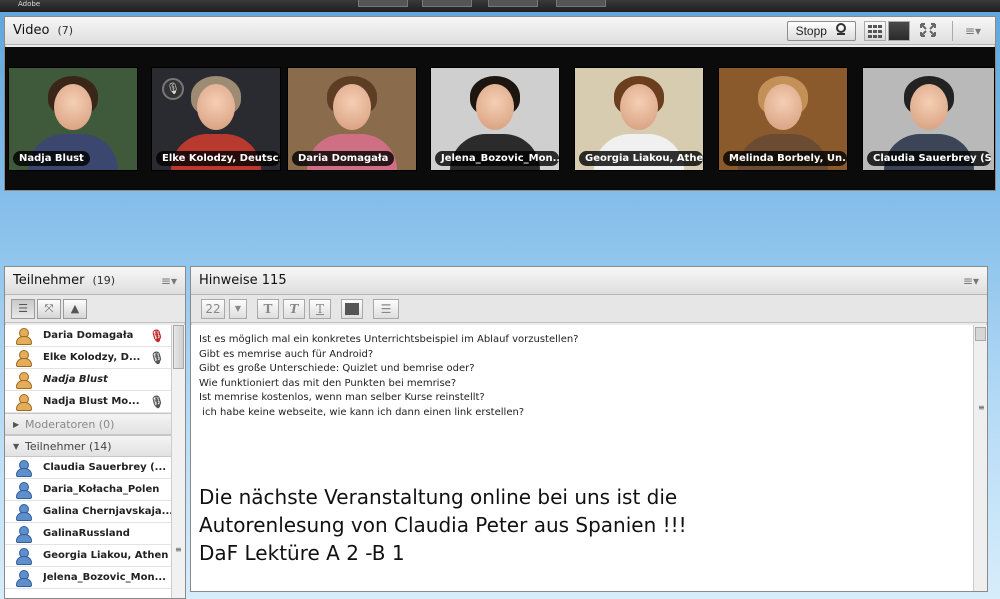 This screenshot has width=1000, height=599. I want to click on video-pod-header: Video (7) Stopp ≡▾, so click(500, 31).